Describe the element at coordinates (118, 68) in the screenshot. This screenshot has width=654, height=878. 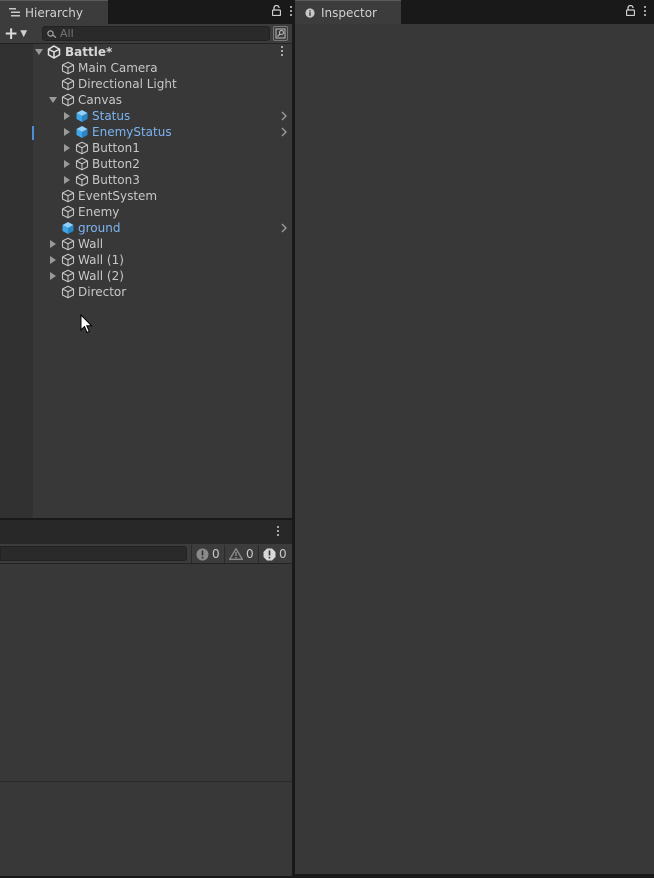
I see `hierarchy-item-label: Main Camera` at that location.